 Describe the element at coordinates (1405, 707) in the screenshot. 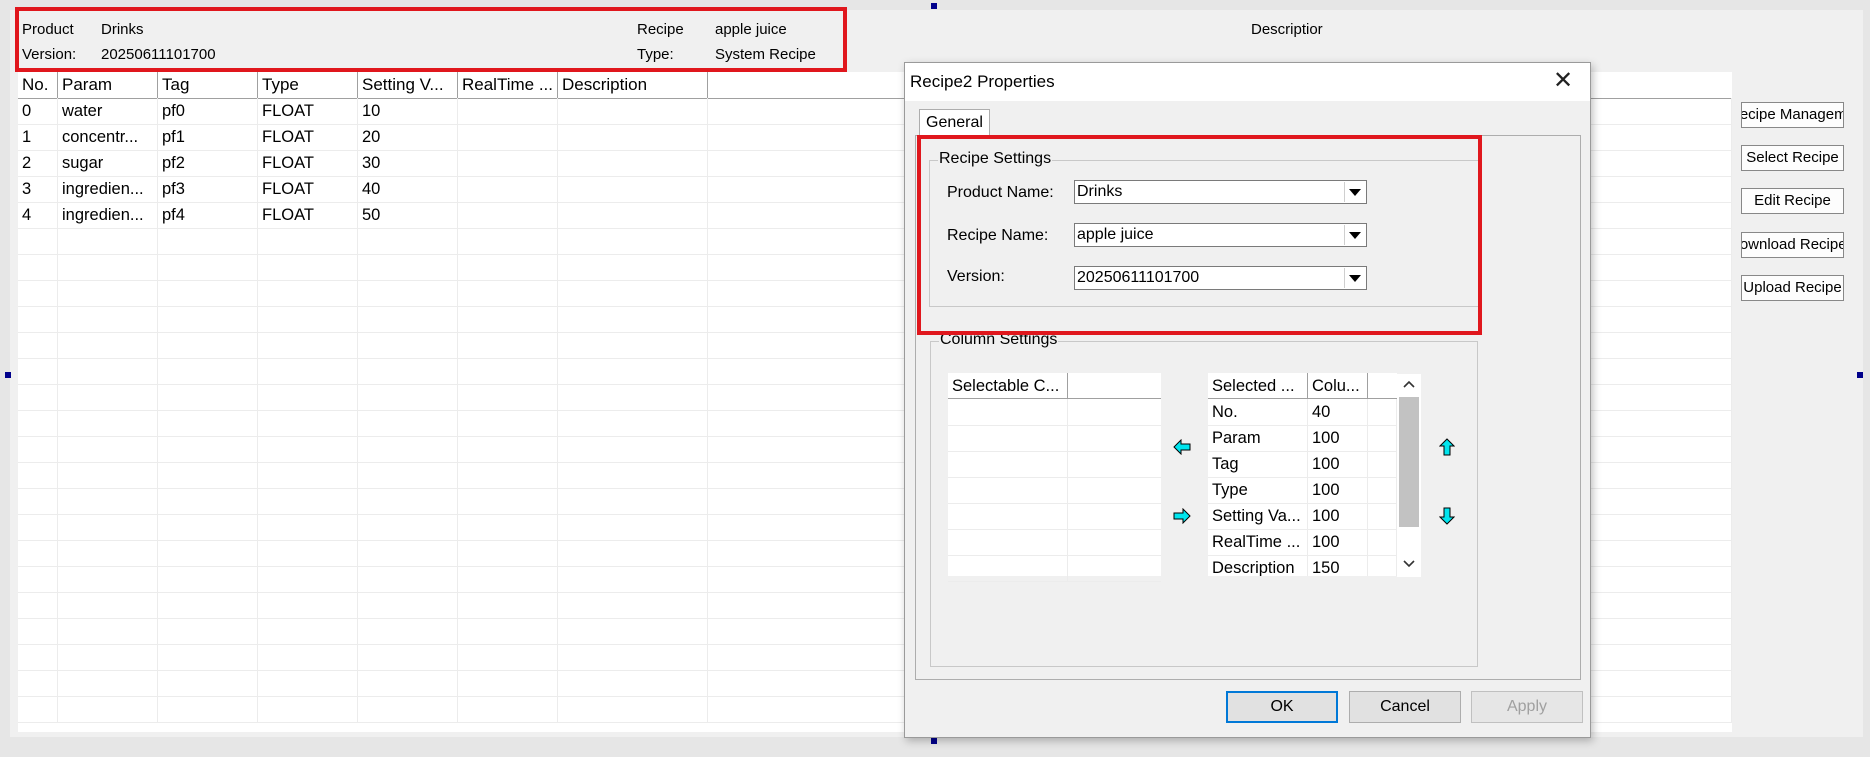

I see `cancel-button: Cancel` at that location.